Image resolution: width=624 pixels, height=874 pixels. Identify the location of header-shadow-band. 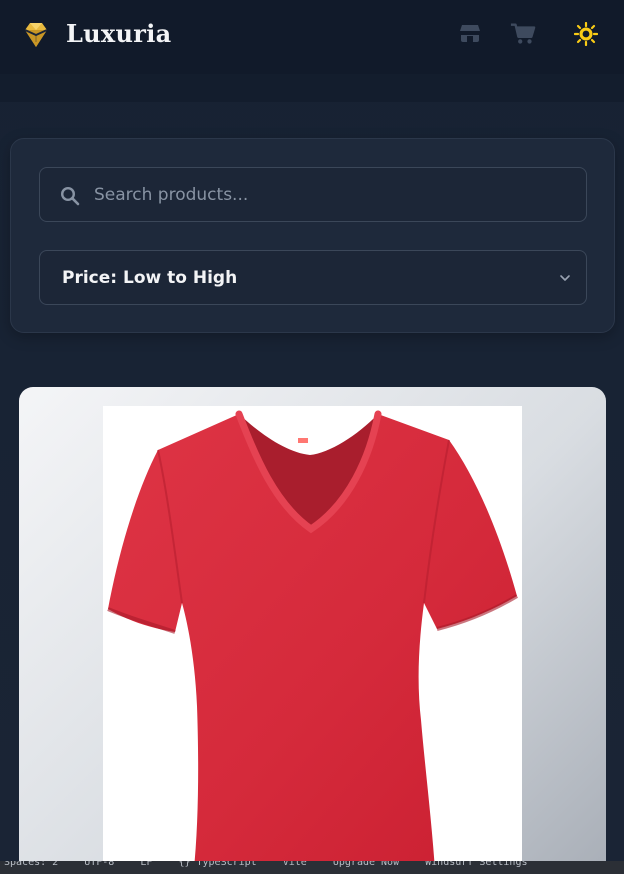
(312, 88).